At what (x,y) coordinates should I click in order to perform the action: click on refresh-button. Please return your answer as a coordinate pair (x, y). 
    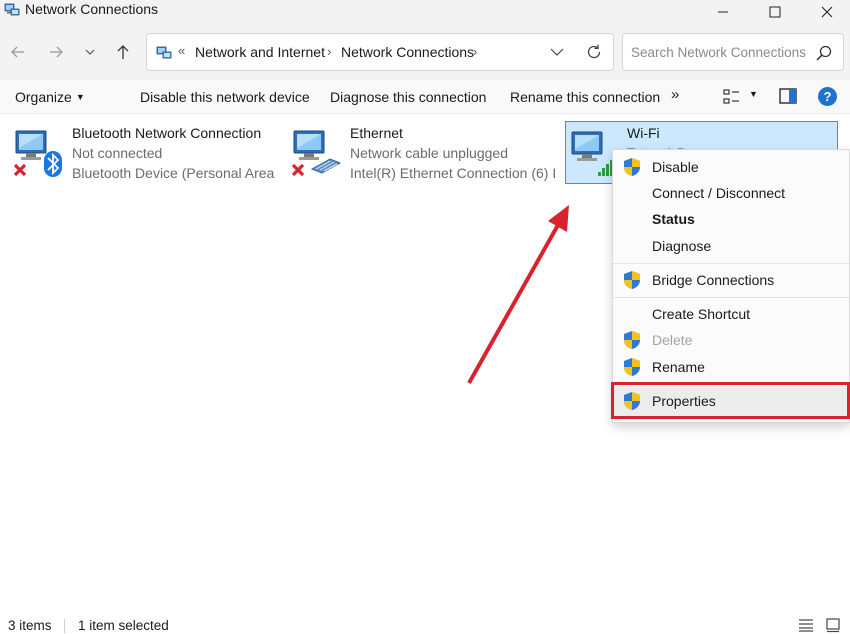
    Looking at the image, I should click on (594, 52).